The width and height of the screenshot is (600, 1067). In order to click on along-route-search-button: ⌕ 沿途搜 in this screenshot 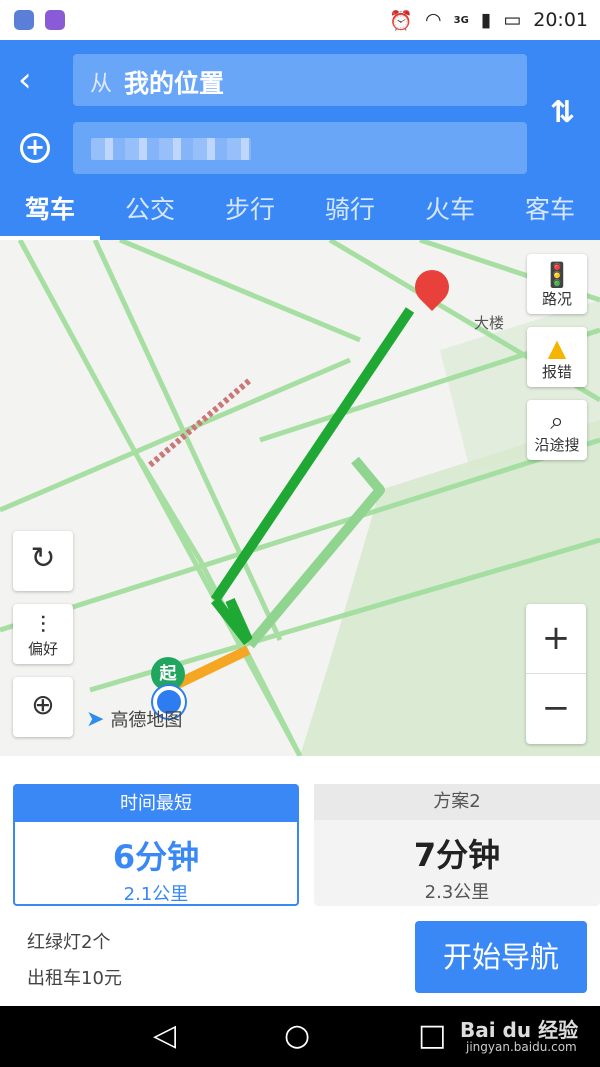, I will do `click(557, 430)`.